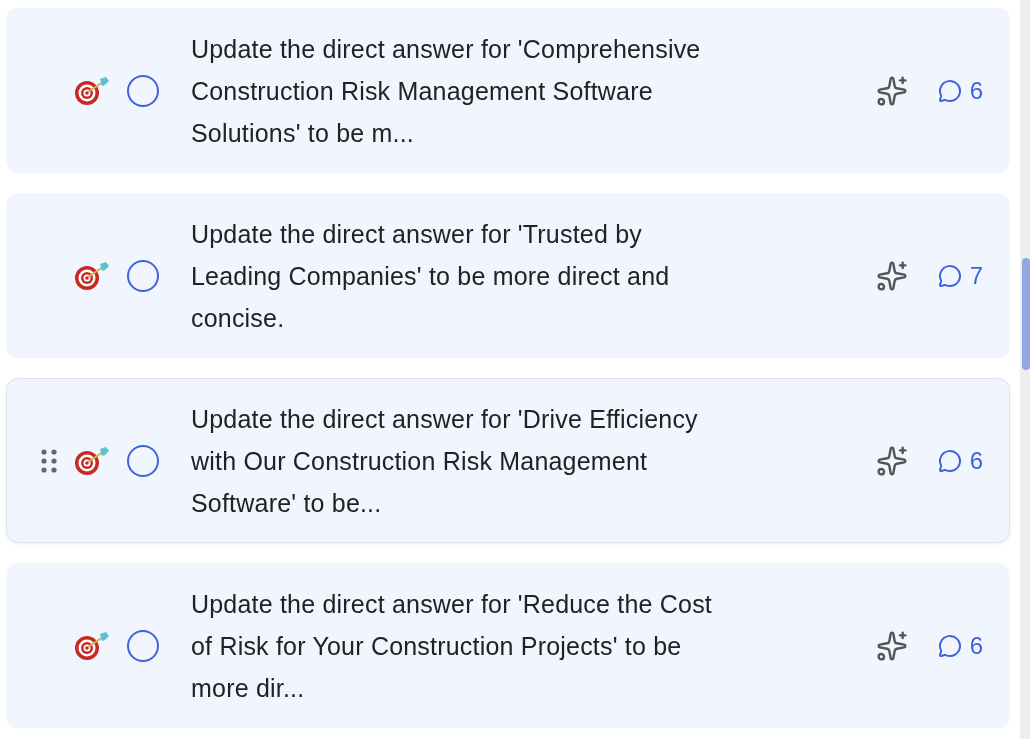 The height and width of the screenshot is (739, 1030). What do you see at coordinates (49, 460) in the screenshot?
I see `drag-handle-icon` at bounding box center [49, 460].